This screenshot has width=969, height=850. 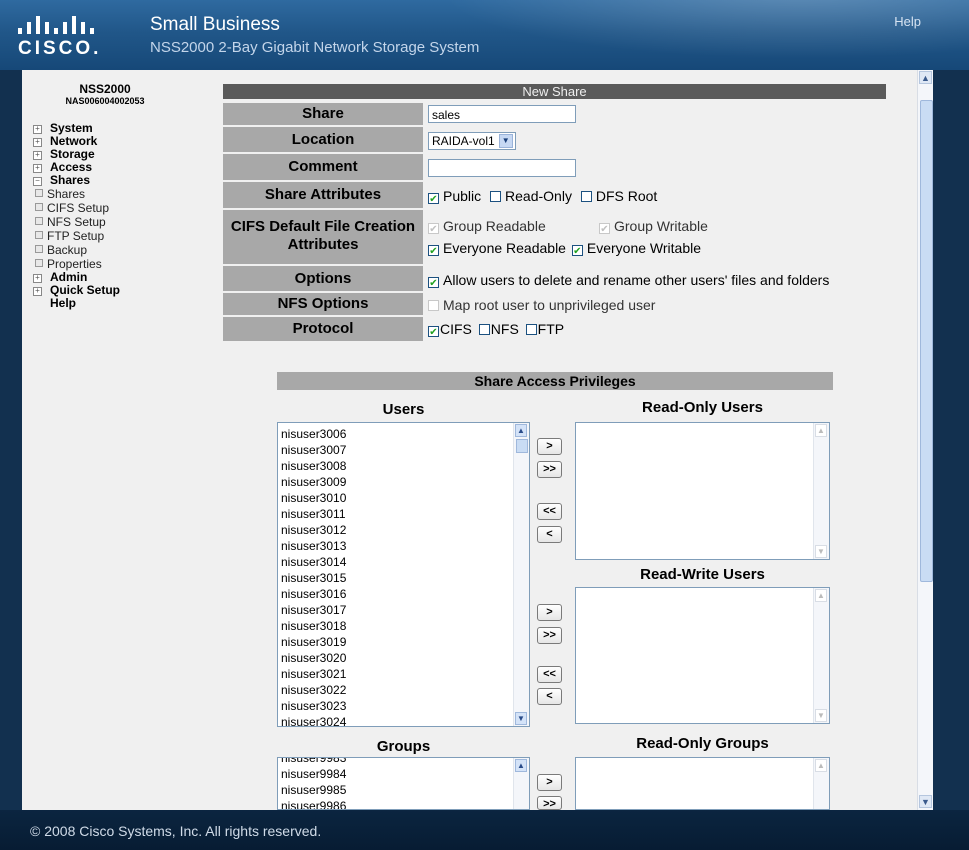 I want to click on location-select: RAIDA-vol1 ▼, so click(x=472, y=141).